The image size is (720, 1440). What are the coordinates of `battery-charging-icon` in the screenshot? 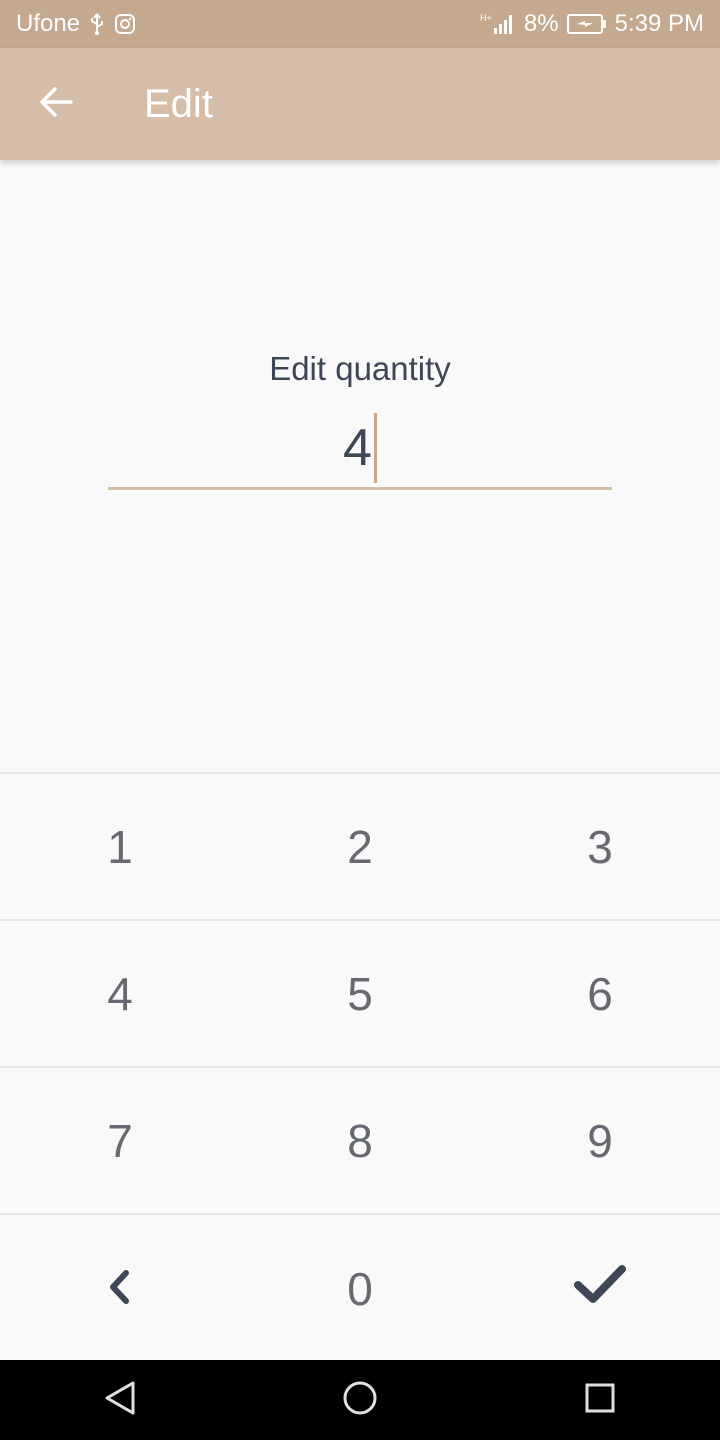 It's located at (586, 24).